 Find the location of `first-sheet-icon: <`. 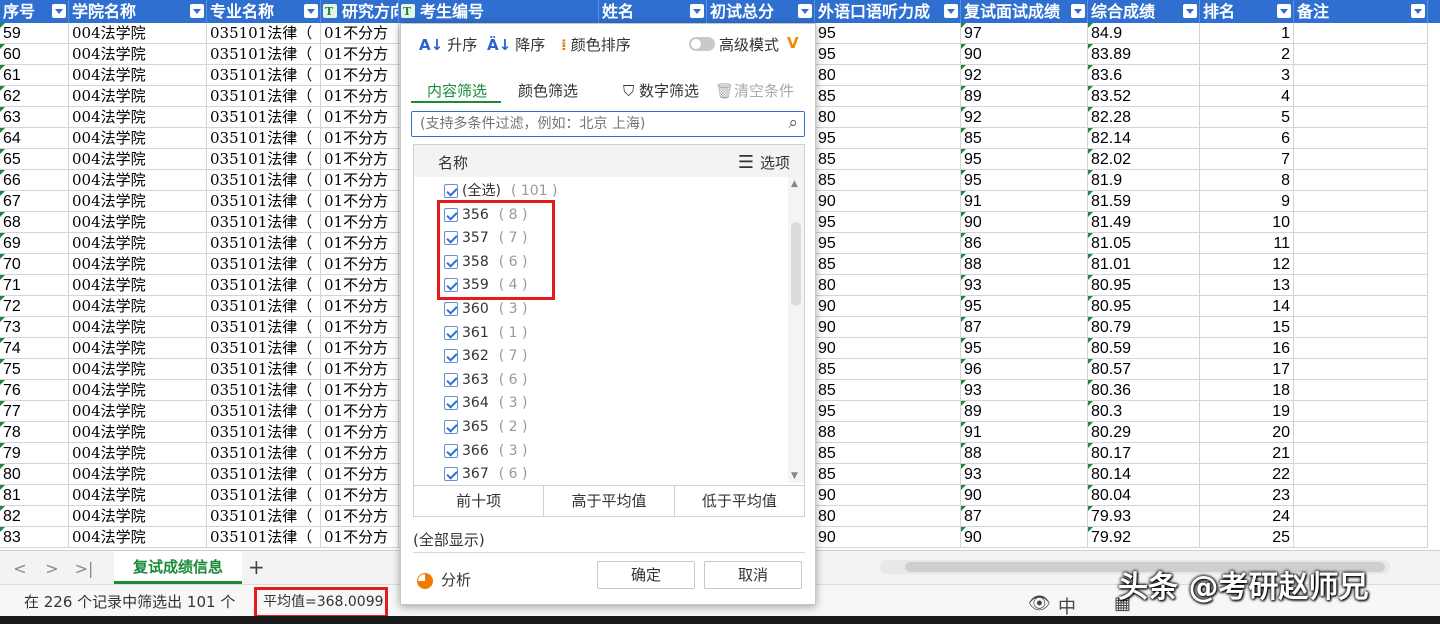

first-sheet-icon: < is located at coordinates (20, 568).